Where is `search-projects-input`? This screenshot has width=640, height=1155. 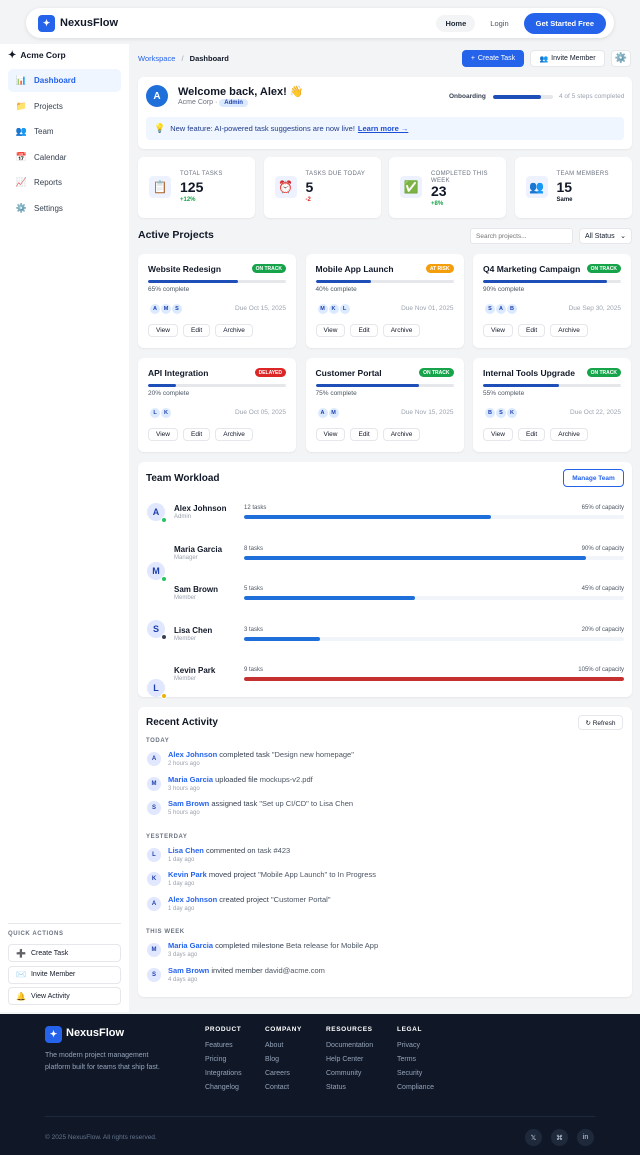 search-projects-input is located at coordinates (521, 236).